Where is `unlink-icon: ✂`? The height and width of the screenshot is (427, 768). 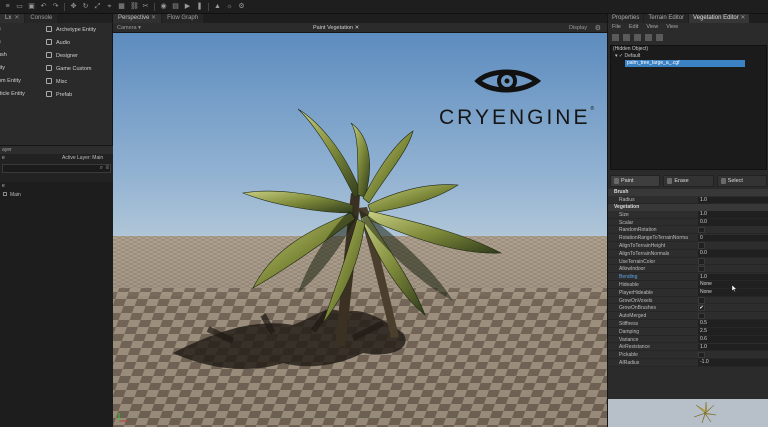
unlink-icon: ✂ is located at coordinates (145, 6).